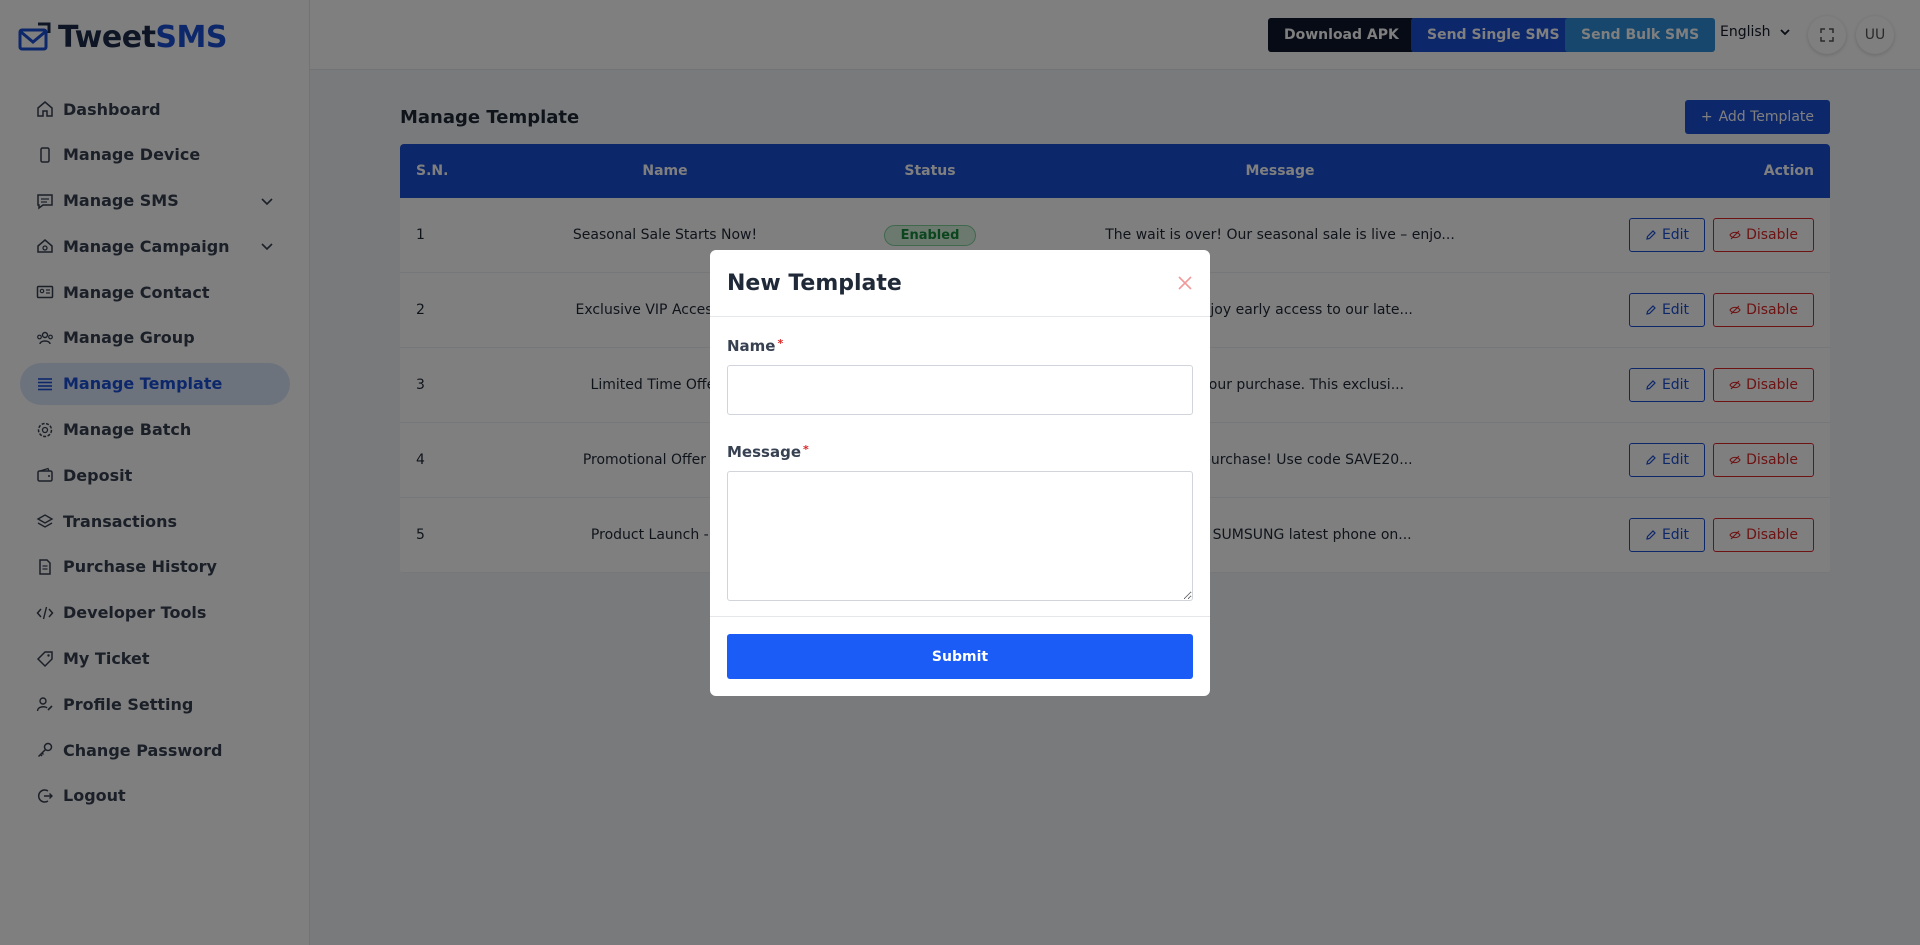 Image resolution: width=1920 pixels, height=945 pixels. What do you see at coordinates (960, 390) in the screenshot?
I see `template-name-input` at bounding box center [960, 390].